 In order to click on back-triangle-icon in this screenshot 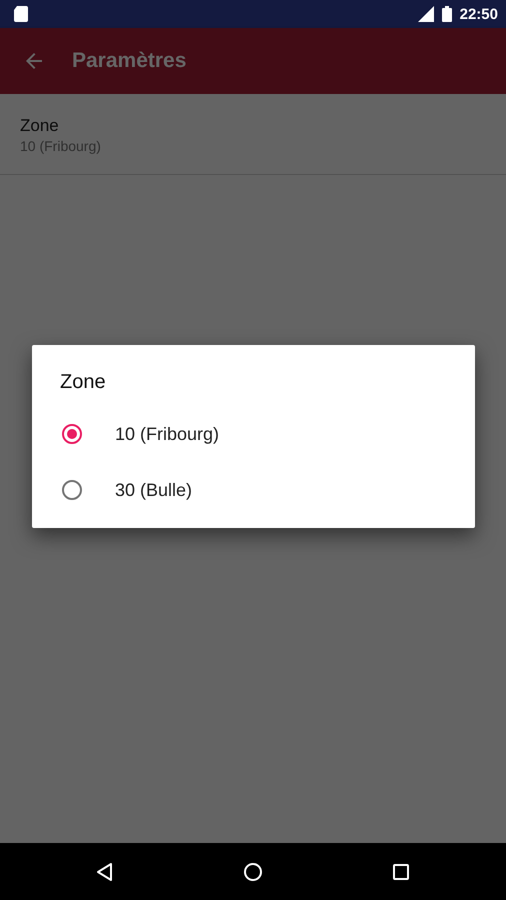, I will do `click(105, 872)`.